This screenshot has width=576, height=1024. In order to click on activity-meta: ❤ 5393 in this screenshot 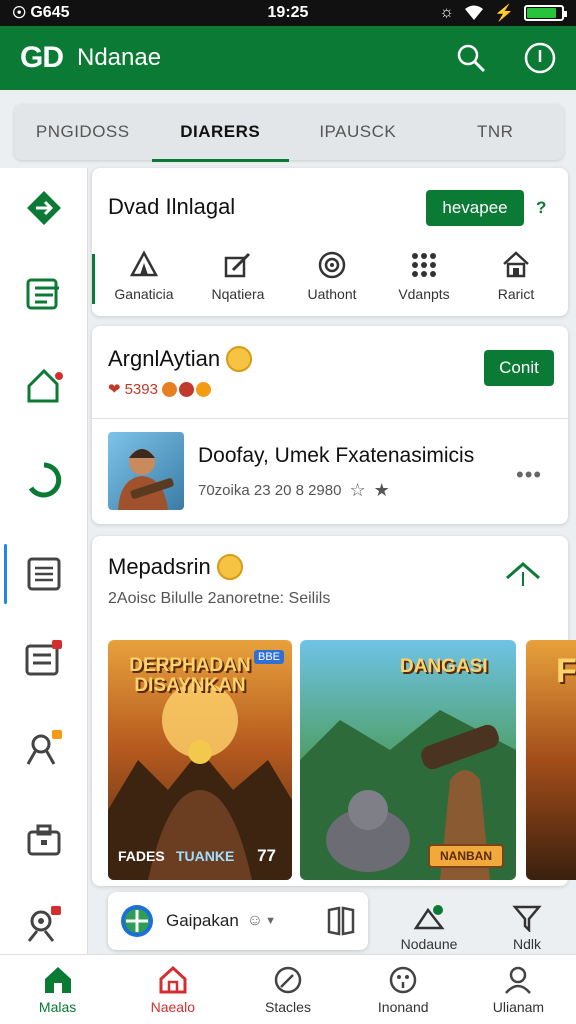, I will do `click(159, 389)`.